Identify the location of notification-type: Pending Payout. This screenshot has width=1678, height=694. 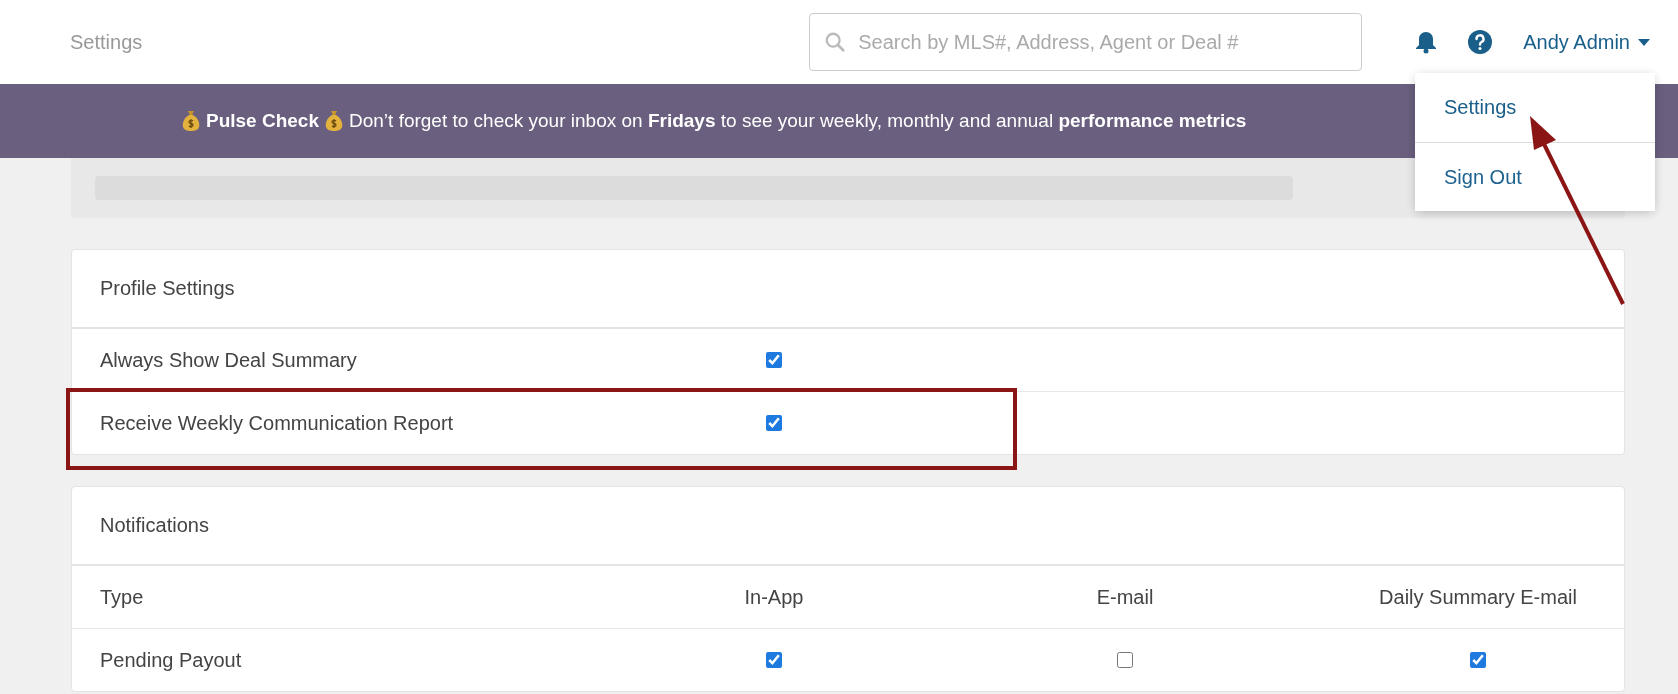
(171, 660).